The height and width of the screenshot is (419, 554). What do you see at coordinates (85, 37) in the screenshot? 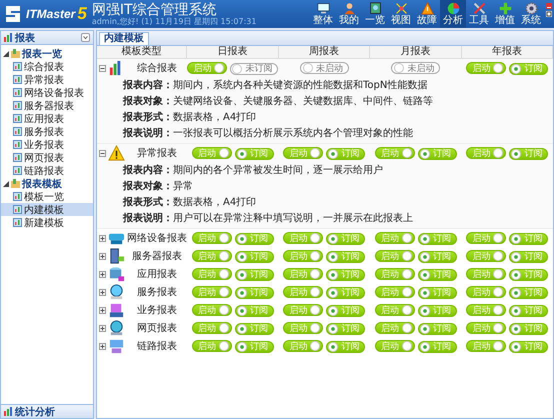
I see `collapse-button` at bounding box center [85, 37].